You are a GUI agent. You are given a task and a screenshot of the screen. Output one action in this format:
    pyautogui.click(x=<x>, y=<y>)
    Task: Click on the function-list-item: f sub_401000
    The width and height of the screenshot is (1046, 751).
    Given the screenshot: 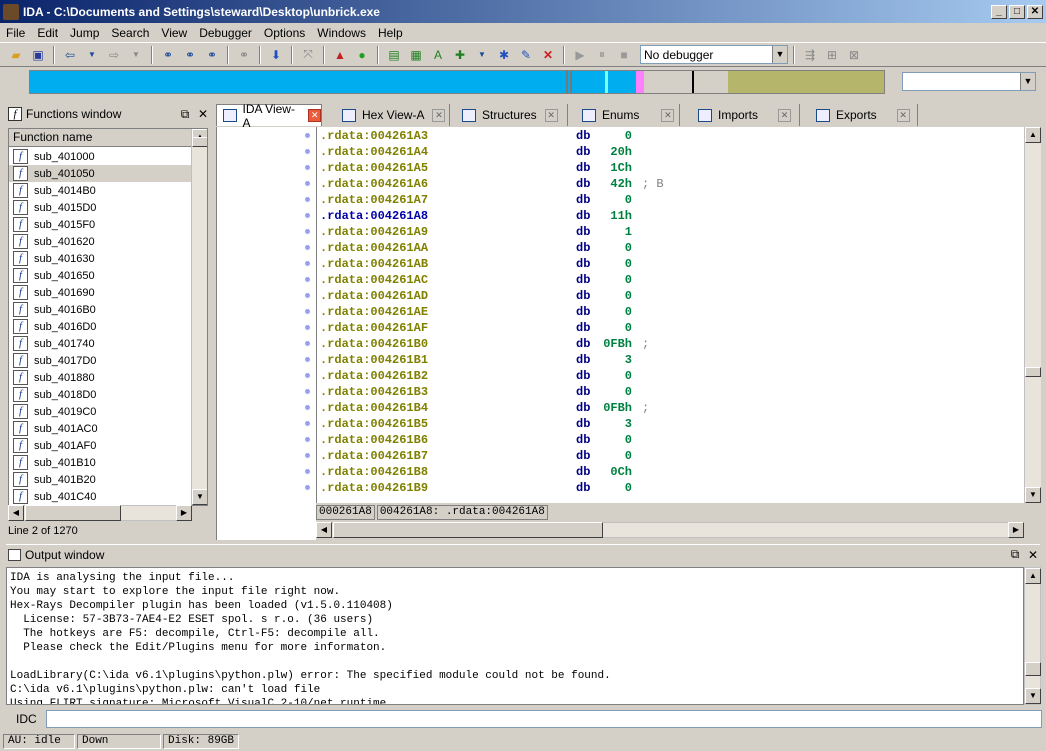 What is the action you would take?
    pyautogui.click(x=101, y=156)
    